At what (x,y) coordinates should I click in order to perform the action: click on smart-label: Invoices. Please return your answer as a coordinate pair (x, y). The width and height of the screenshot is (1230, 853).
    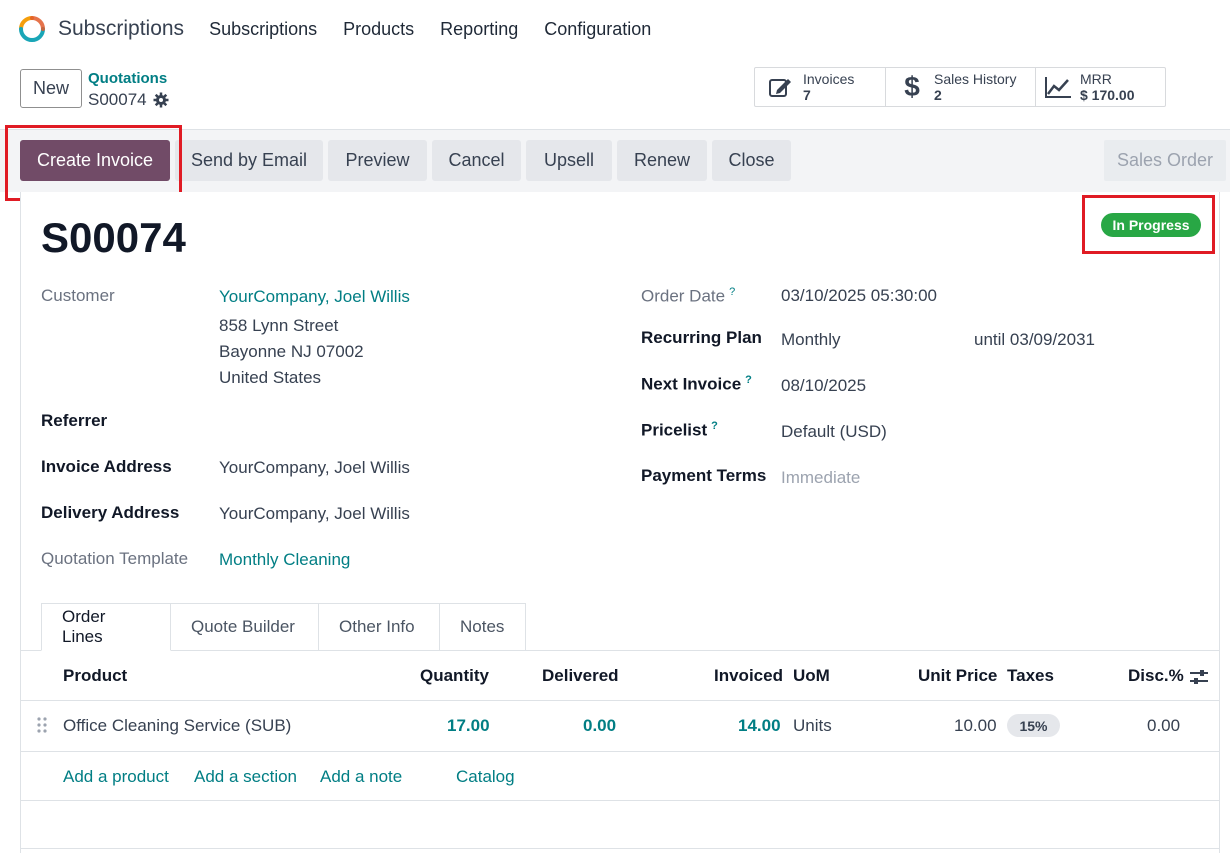
    Looking at the image, I should click on (829, 79).